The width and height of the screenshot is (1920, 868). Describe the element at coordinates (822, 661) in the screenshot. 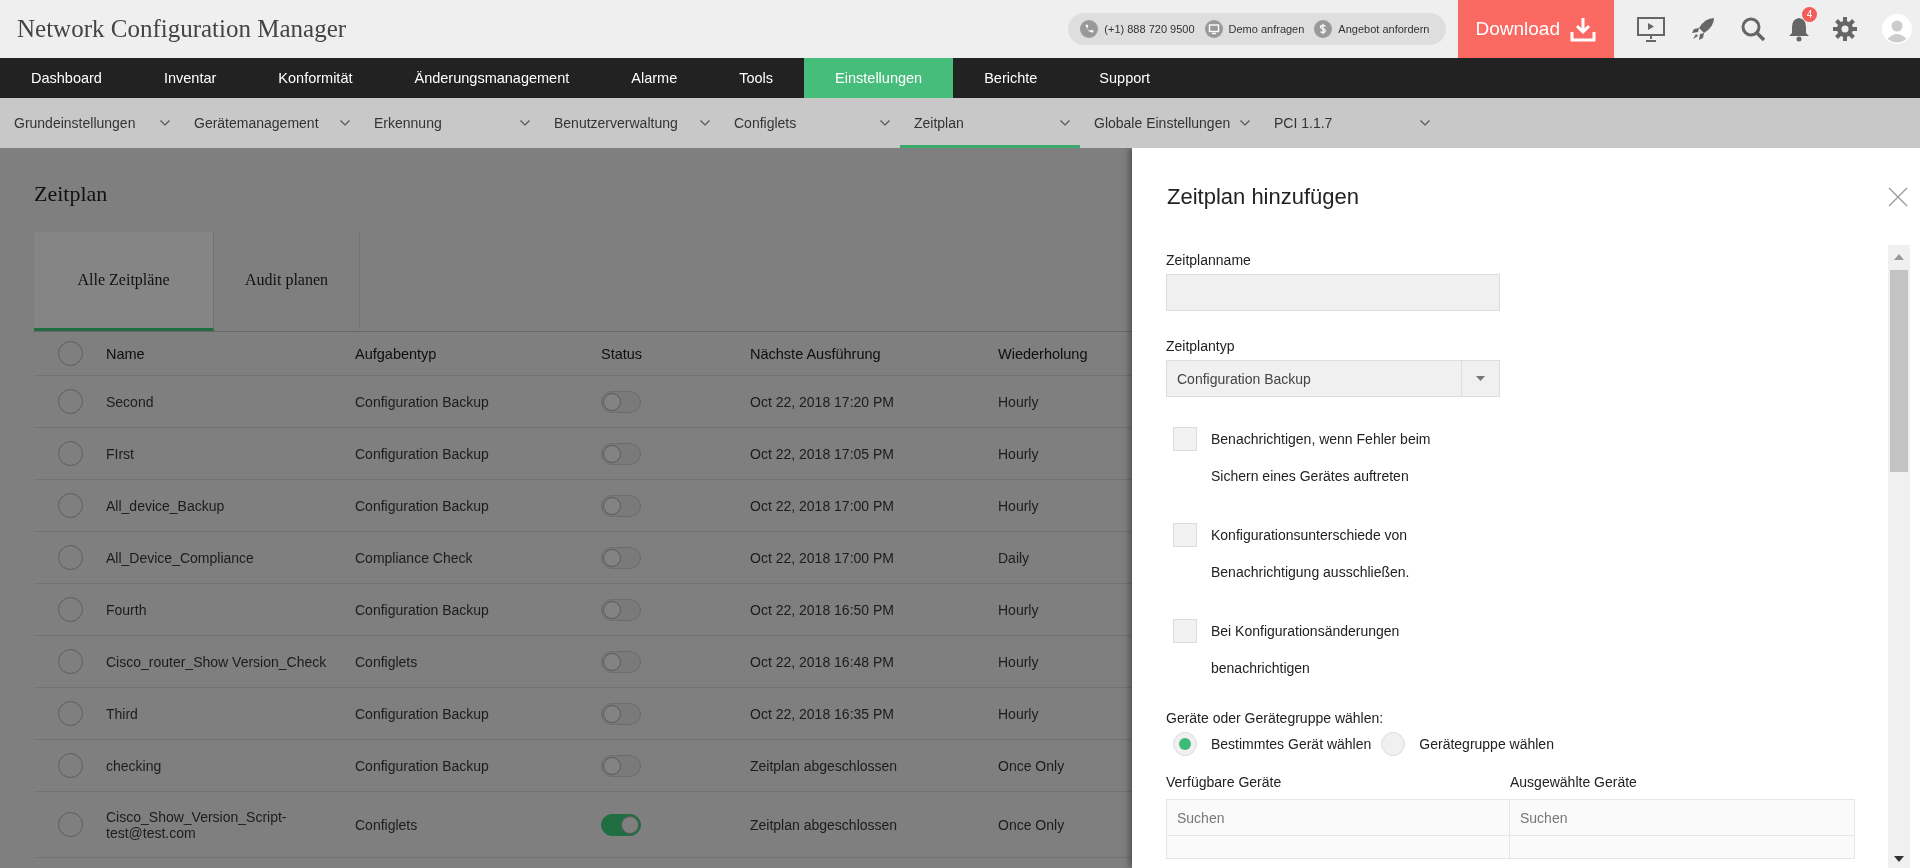

I see `table-cell: Oct 22, 2018 16:48 PM` at that location.